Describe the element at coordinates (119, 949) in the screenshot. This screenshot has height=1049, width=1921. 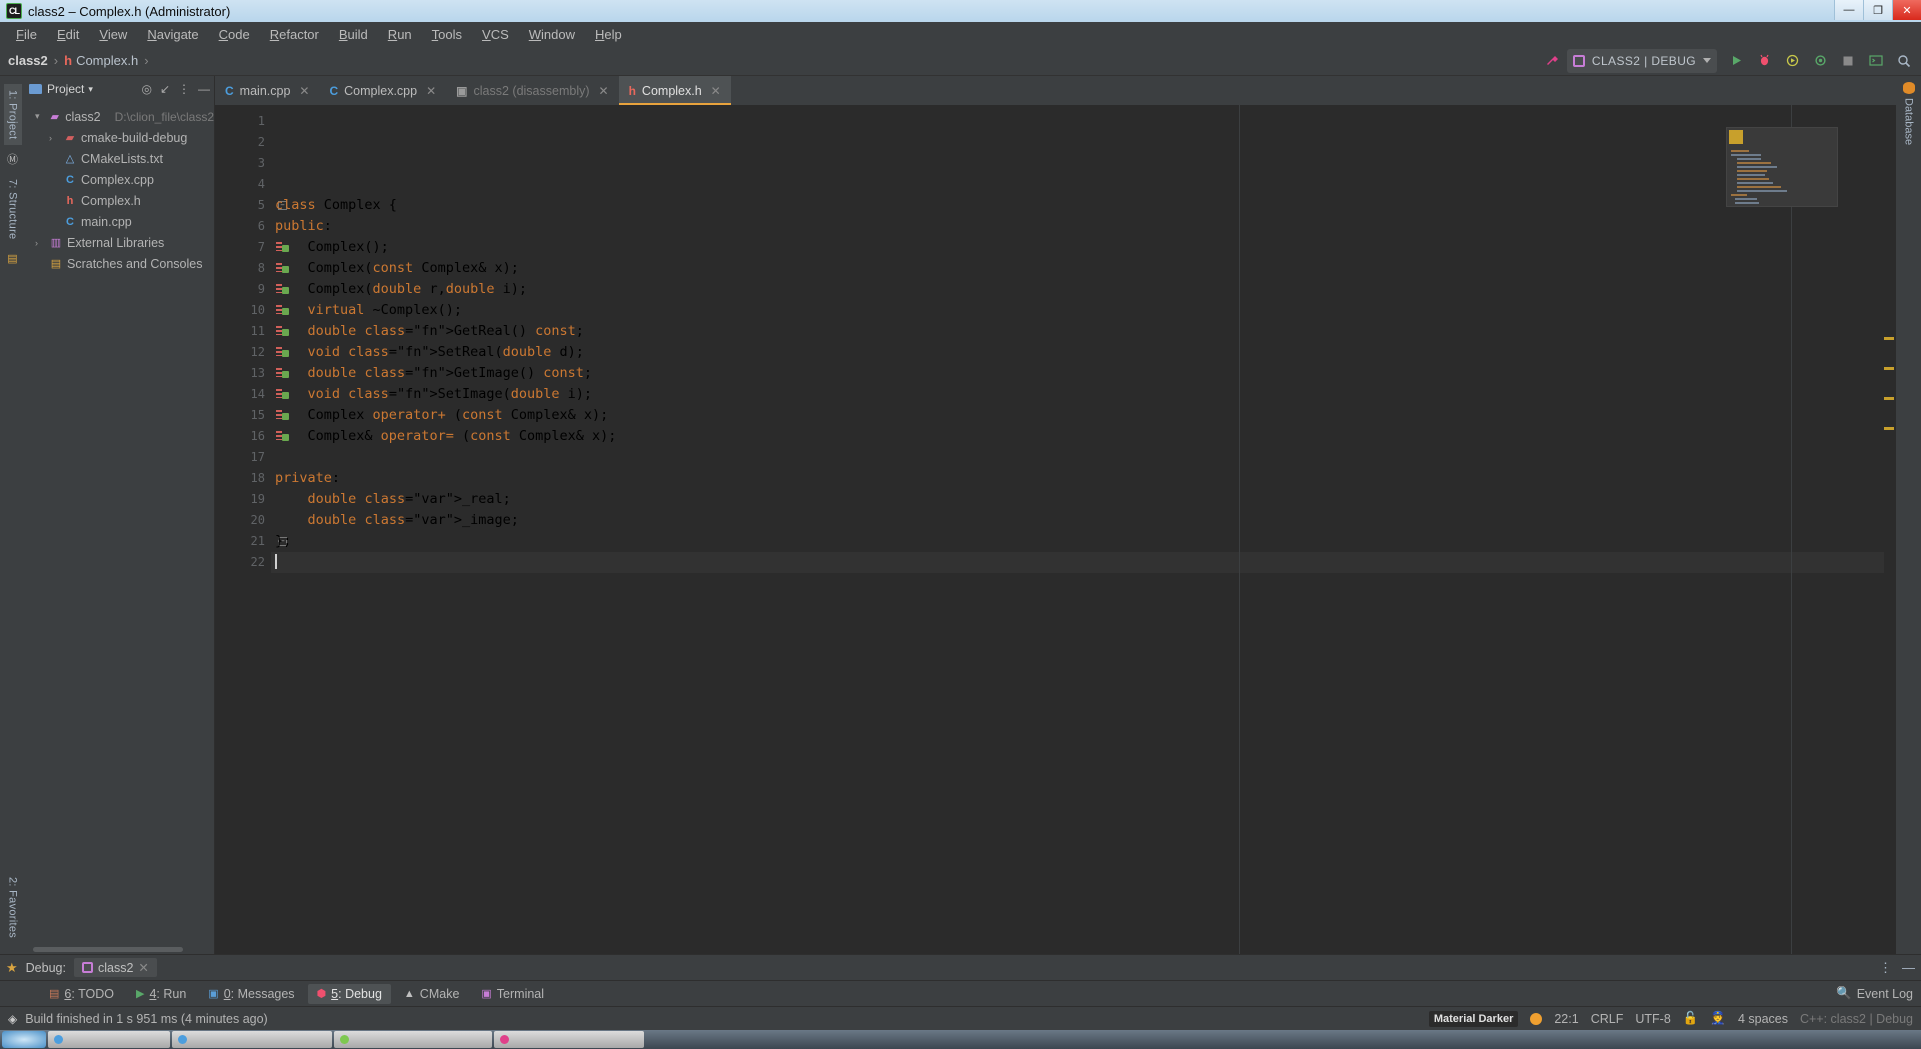
I see `project-horizontal-scrollbar` at that location.